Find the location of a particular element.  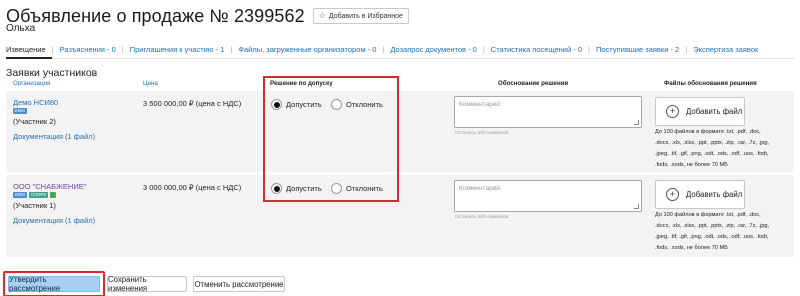

column-header-files: Файлы обоснования решения is located at coordinates (710, 83).